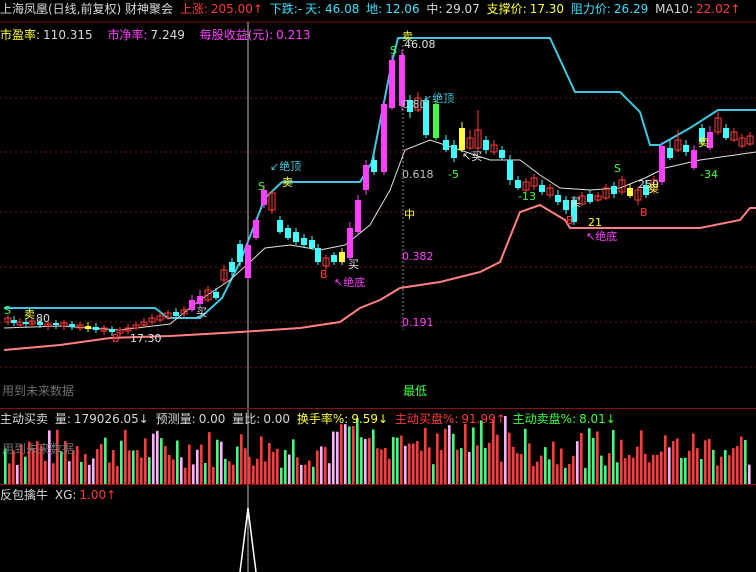  What do you see at coordinates (24, 419) in the screenshot?
I see `volume-panel-title: 主动买卖` at bounding box center [24, 419].